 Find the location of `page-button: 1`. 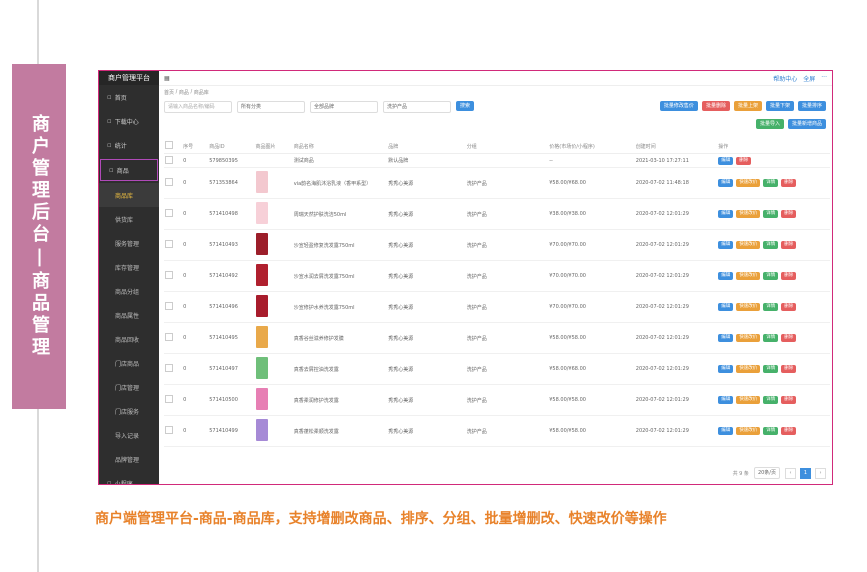

page-button: 1 is located at coordinates (805, 473).